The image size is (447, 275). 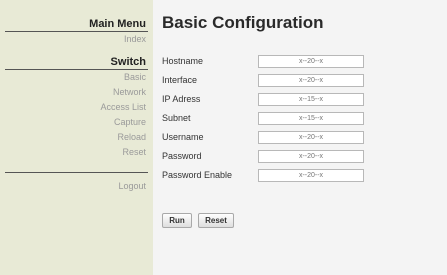 I want to click on form-row-hostname: Hostname, so click(x=277, y=62).